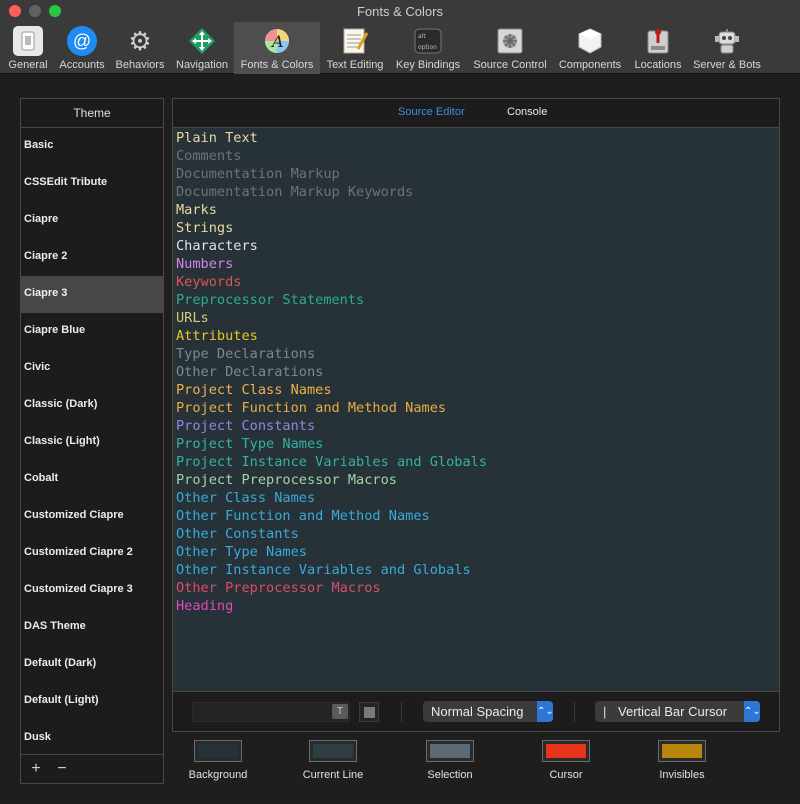 The image size is (800, 804). What do you see at coordinates (92, 331) in the screenshot?
I see `theme-list-item: Ciapre Blue` at bounding box center [92, 331].